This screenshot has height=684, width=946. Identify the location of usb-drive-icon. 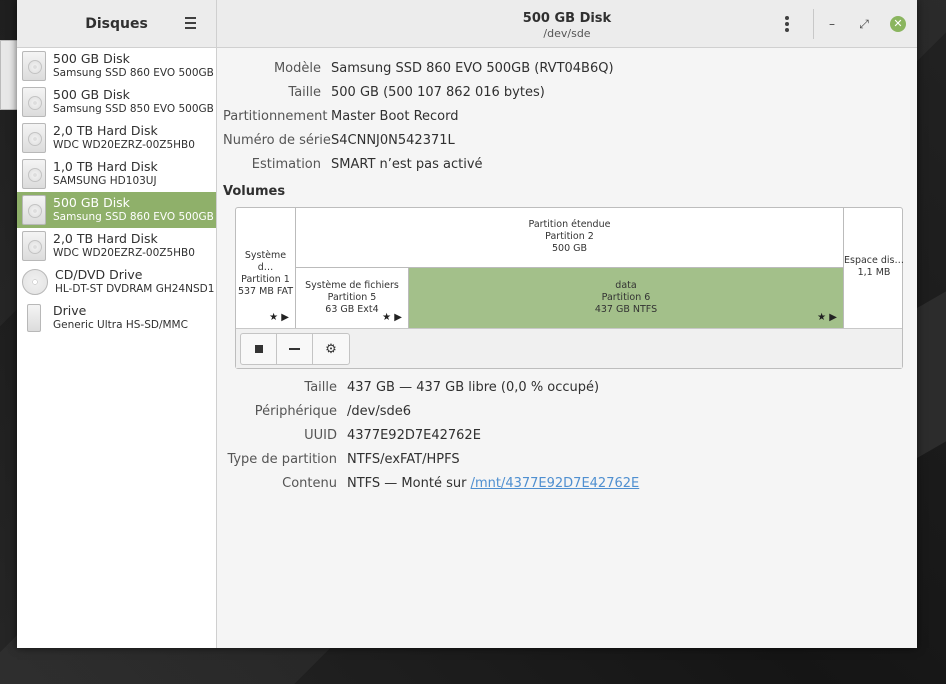
(34, 318).